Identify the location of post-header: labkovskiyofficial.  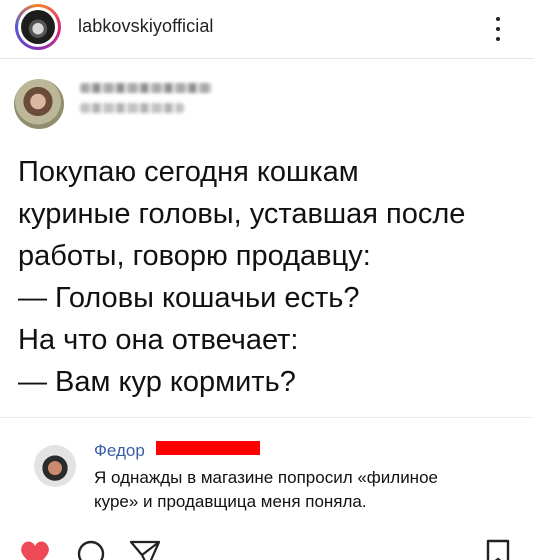
(267, 29).